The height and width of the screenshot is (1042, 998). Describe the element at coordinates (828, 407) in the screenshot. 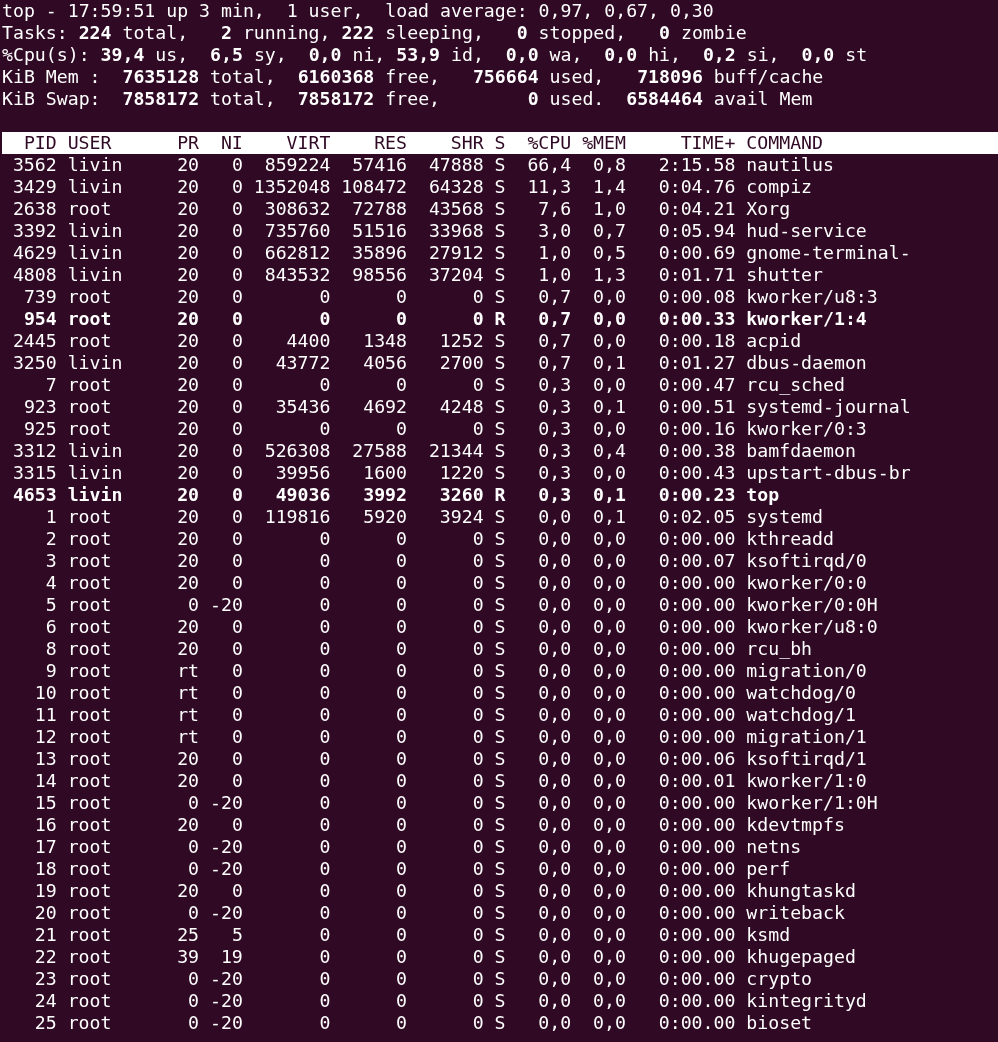

I see `table-cell: systemd-journal` at that location.